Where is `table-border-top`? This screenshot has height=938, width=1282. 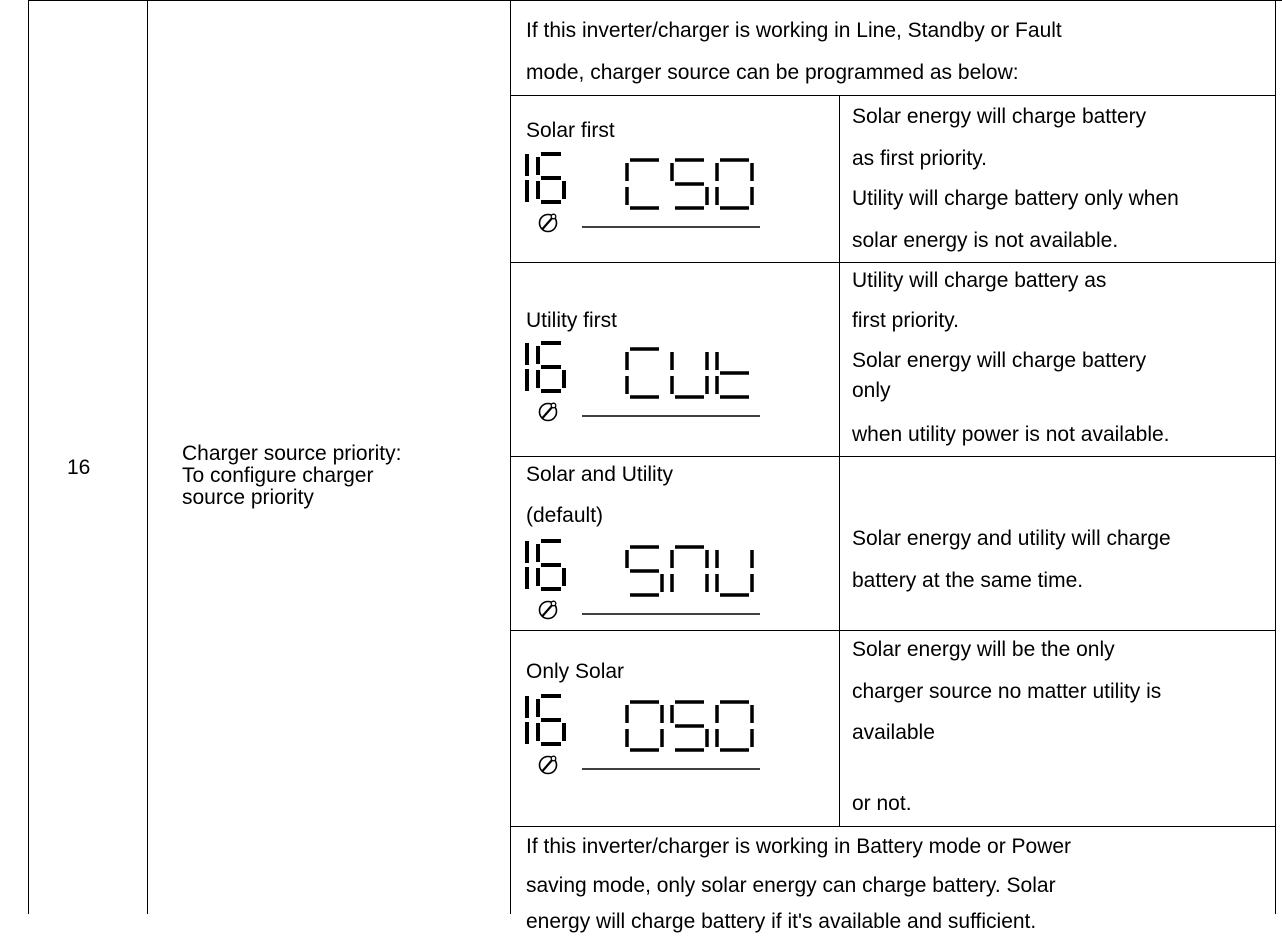 table-border-top is located at coordinates (655, 0).